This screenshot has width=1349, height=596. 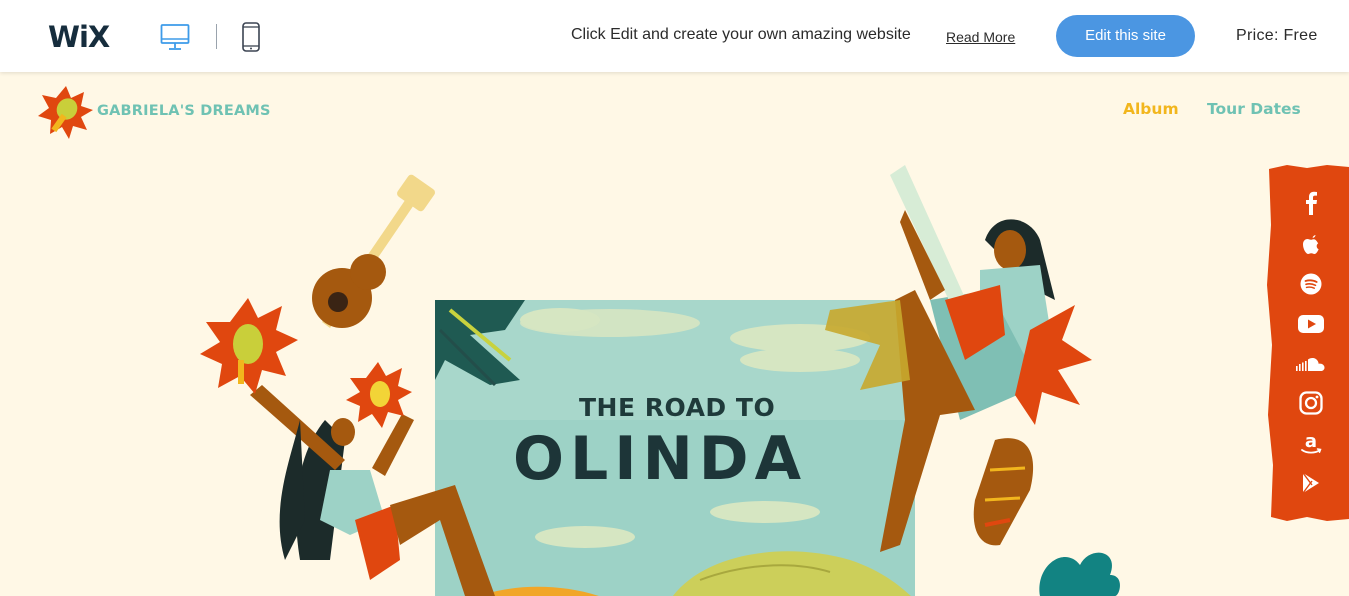 What do you see at coordinates (980, 37) in the screenshot?
I see `read-more-link: Read More` at bounding box center [980, 37].